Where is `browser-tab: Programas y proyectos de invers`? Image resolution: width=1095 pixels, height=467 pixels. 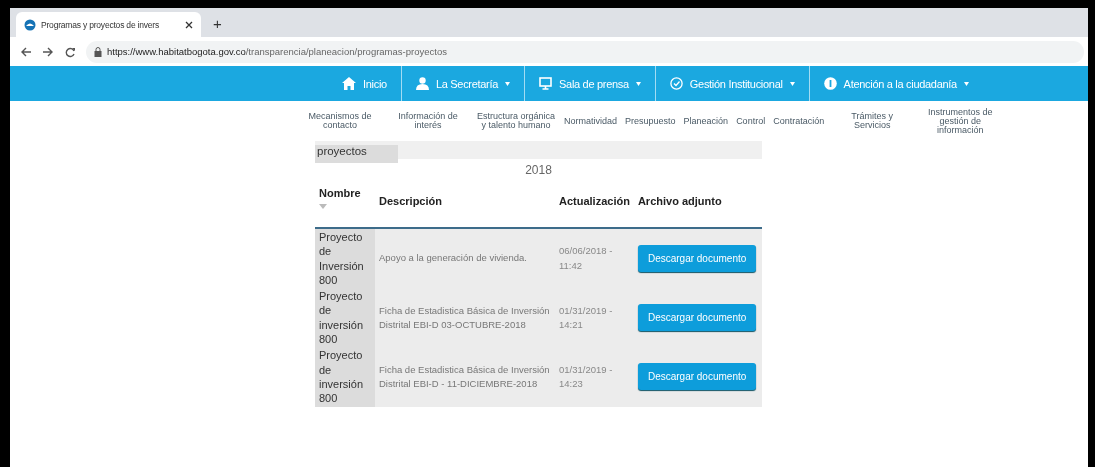
browser-tab: Programas y proyectos de invers is located at coordinates (108, 24).